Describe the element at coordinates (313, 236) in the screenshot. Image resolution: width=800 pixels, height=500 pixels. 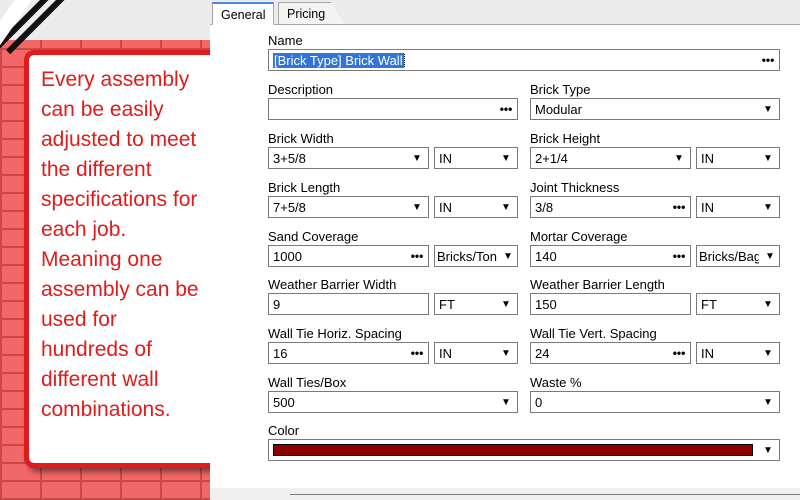
I see `sand-coverage-label: Sand Coverage` at that location.